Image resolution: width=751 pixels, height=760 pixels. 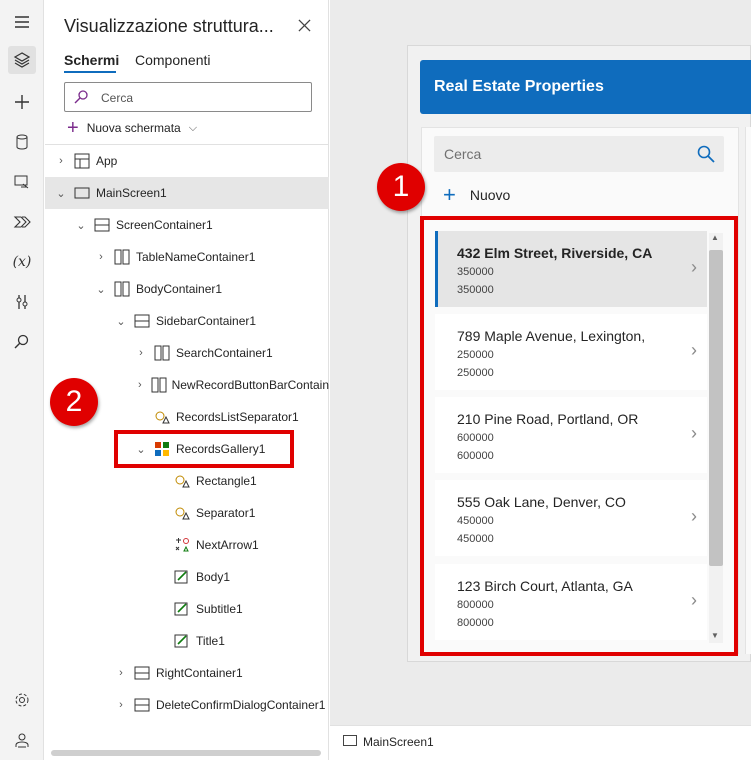 I want to click on current-screen-name: MainScreen1, so click(x=398, y=742).